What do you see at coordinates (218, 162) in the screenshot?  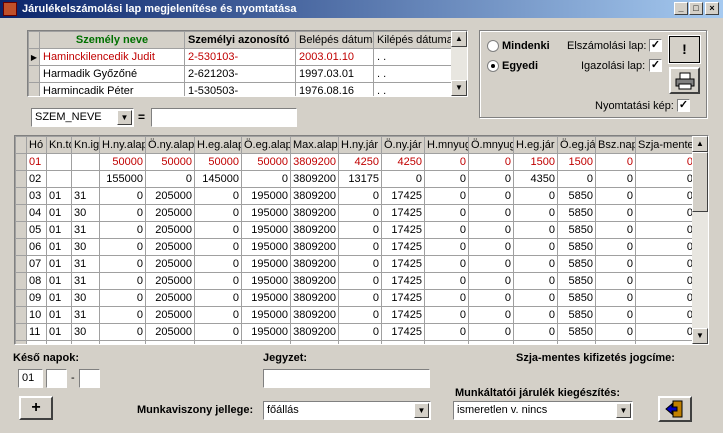 I see `table-cell: 50000` at bounding box center [218, 162].